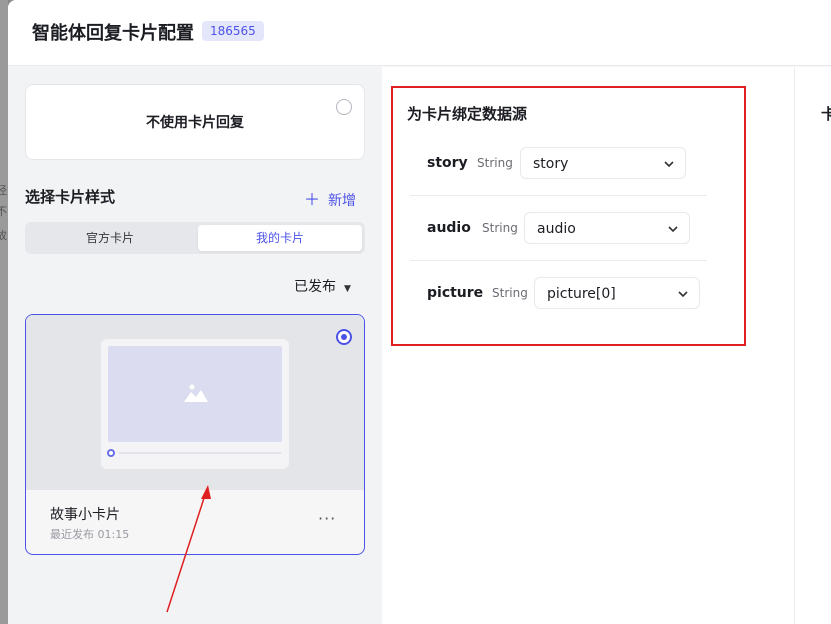 This screenshot has height=624, width=831. Describe the element at coordinates (3, 190) in the screenshot. I see `backdrop-text: 径` at that location.